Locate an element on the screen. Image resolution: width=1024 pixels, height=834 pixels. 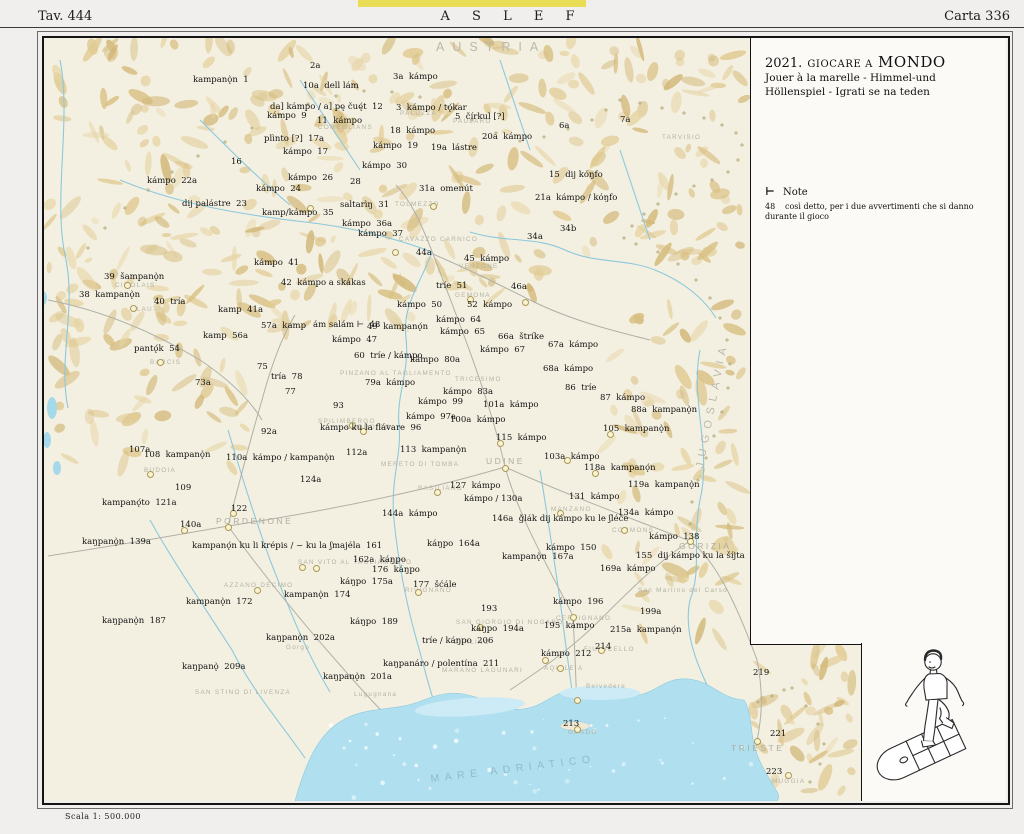
map-label: kámpo 19 is located at coordinates (396, 146).